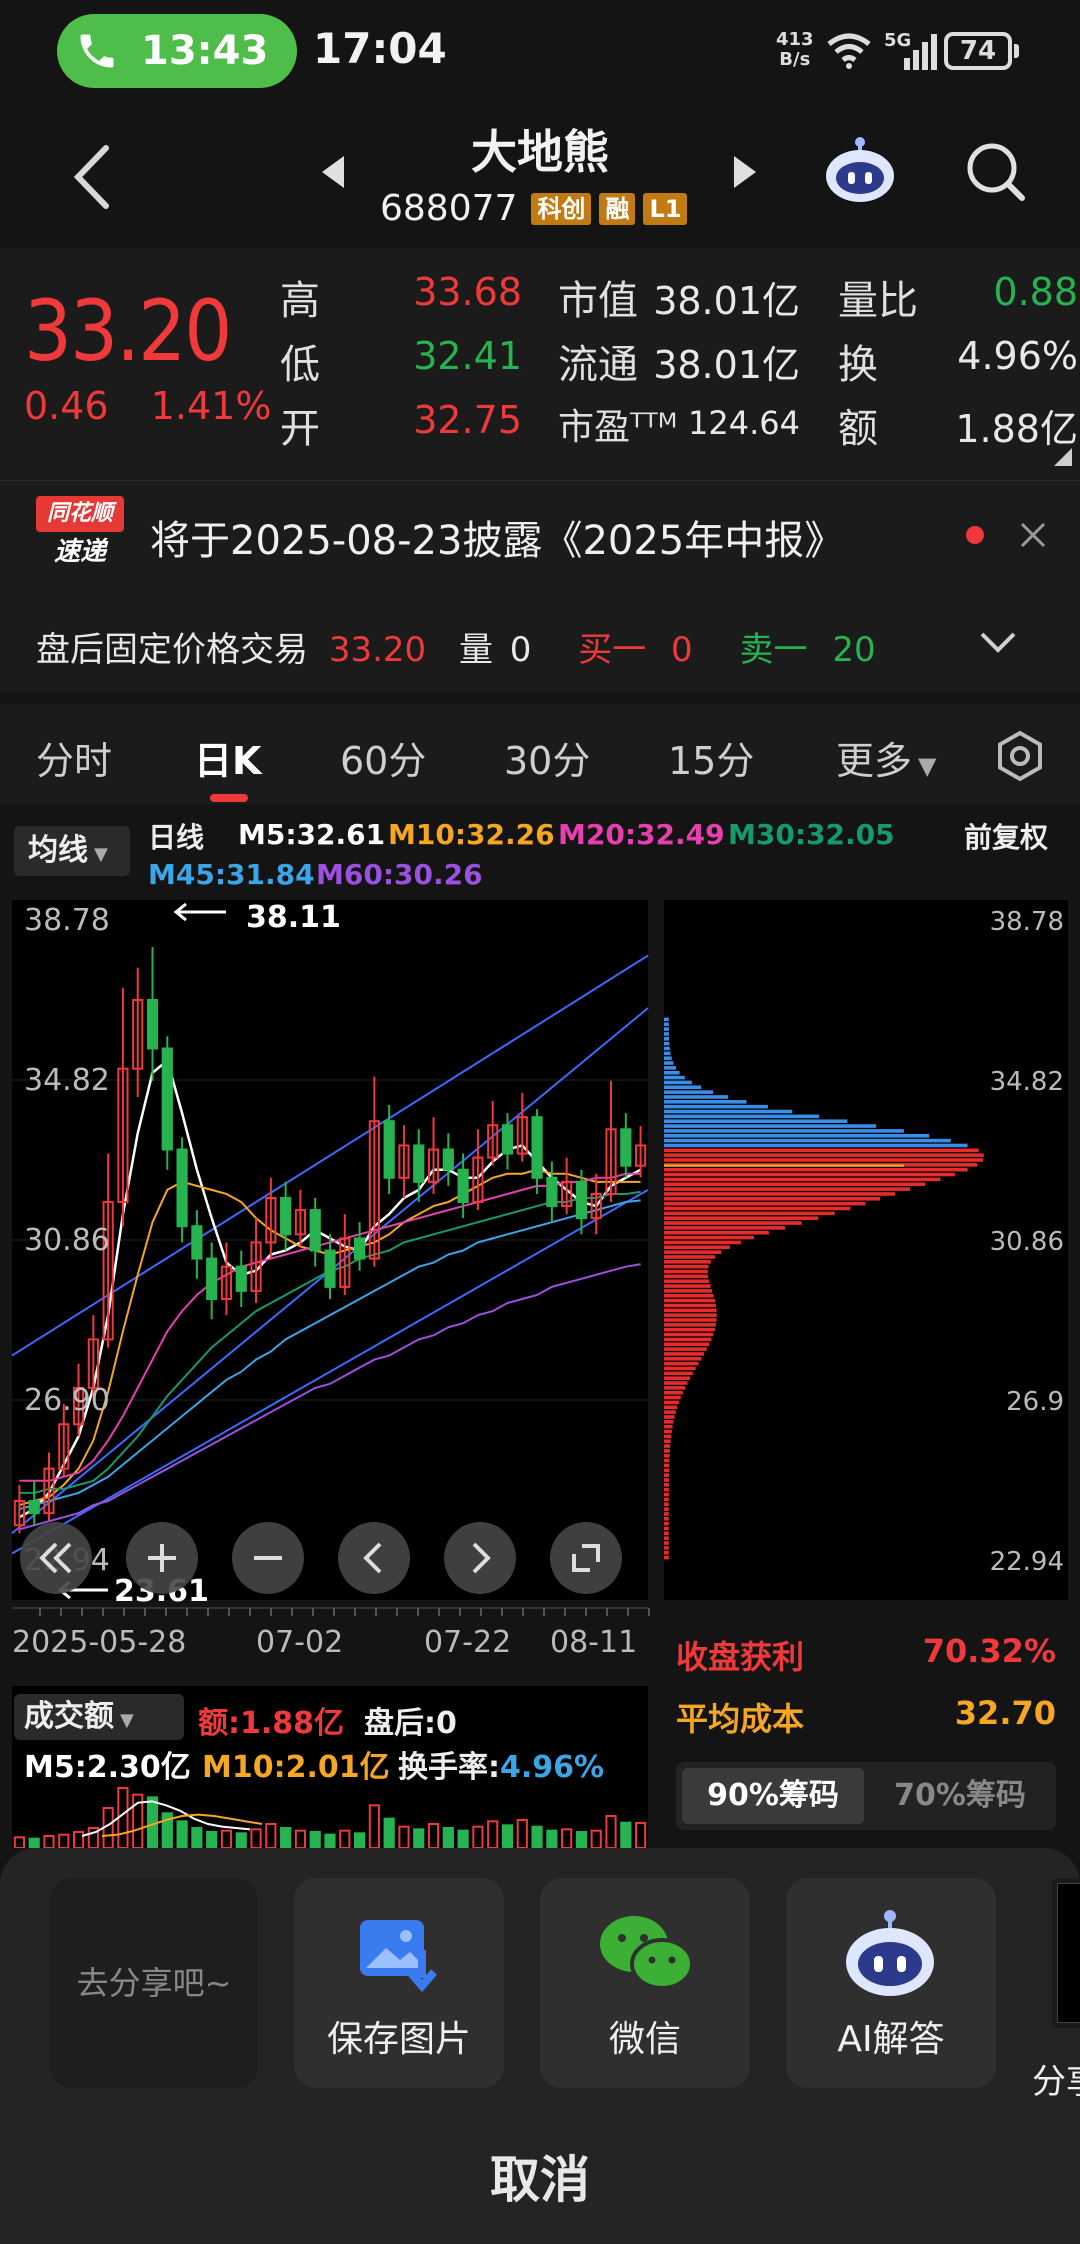 The width and height of the screenshot is (1080, 2244). I want to click on after-hours-vol: 0, so click(520, 650).